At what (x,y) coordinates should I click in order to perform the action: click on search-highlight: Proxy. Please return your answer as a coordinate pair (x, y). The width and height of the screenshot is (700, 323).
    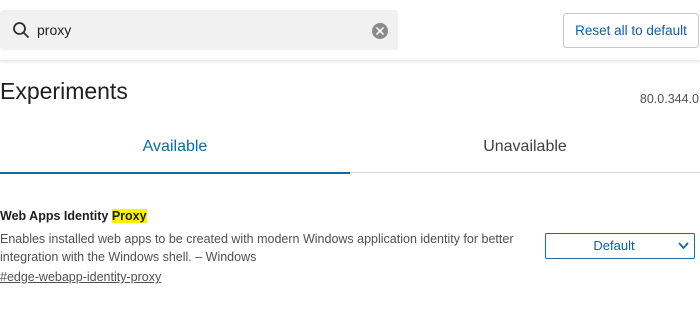
    Looking at the image, I should click on (129, 216).